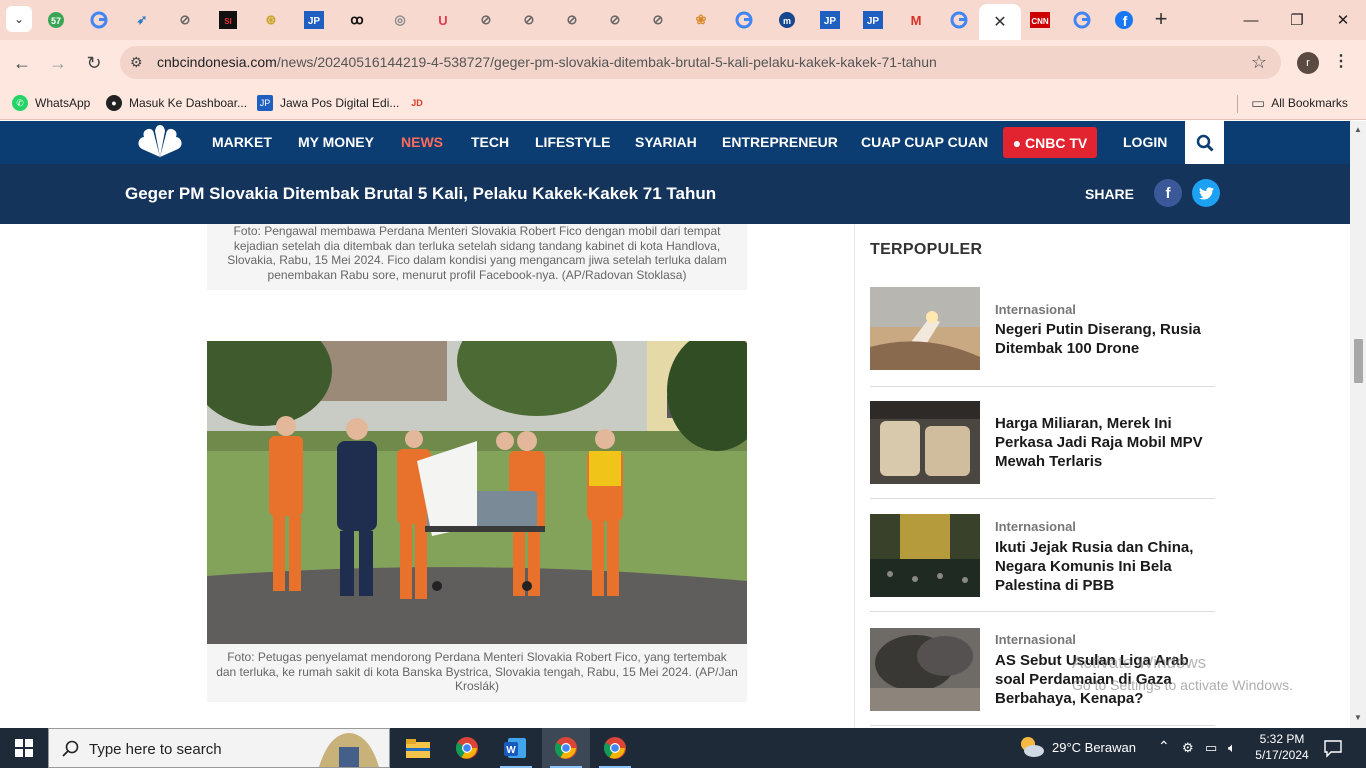 The width and height of the screenshot is (1366, 768). I want to click on reload-button: ↻, so click(94, 63).